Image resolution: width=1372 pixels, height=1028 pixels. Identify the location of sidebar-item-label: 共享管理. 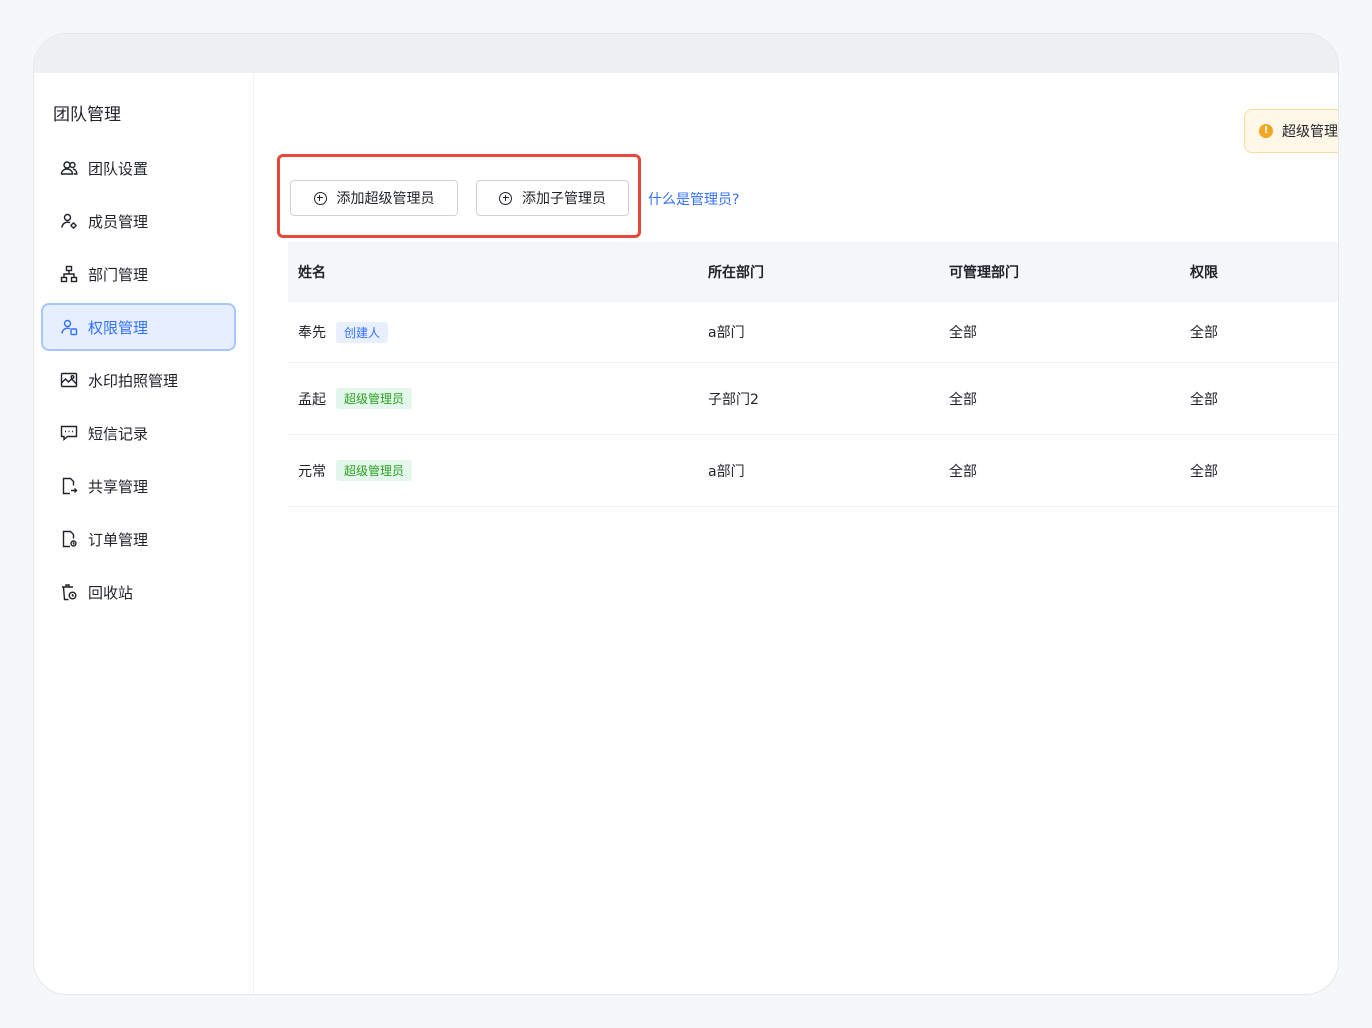
(118, 486).